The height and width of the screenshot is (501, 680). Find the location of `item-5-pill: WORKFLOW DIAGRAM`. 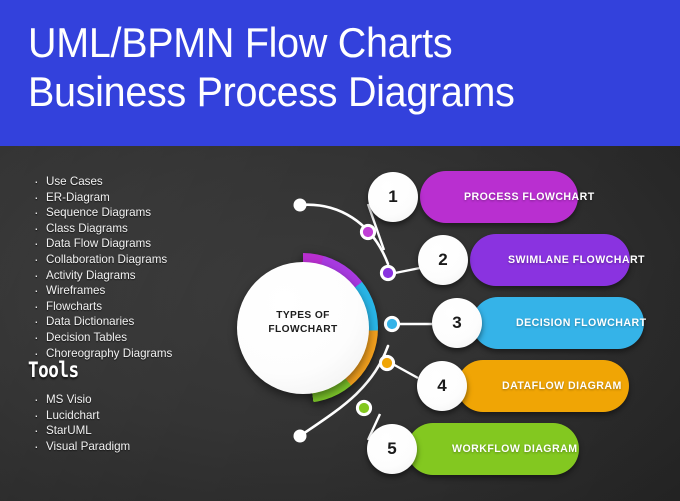

item-5-pill: WORKFLOW DIAGRAM is located at coordinates (493, 449).